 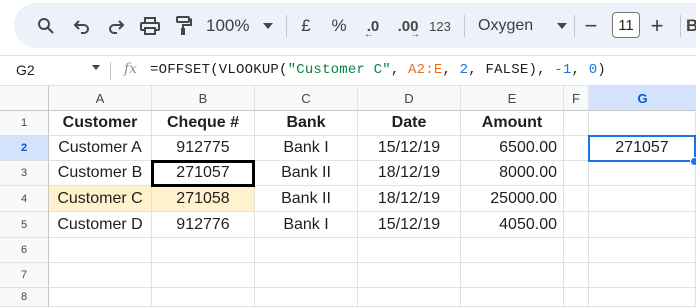 What do you see at coordinates (512, 250) in the screenshot?
I see `cell-e6` at bounding box center [512, 250].